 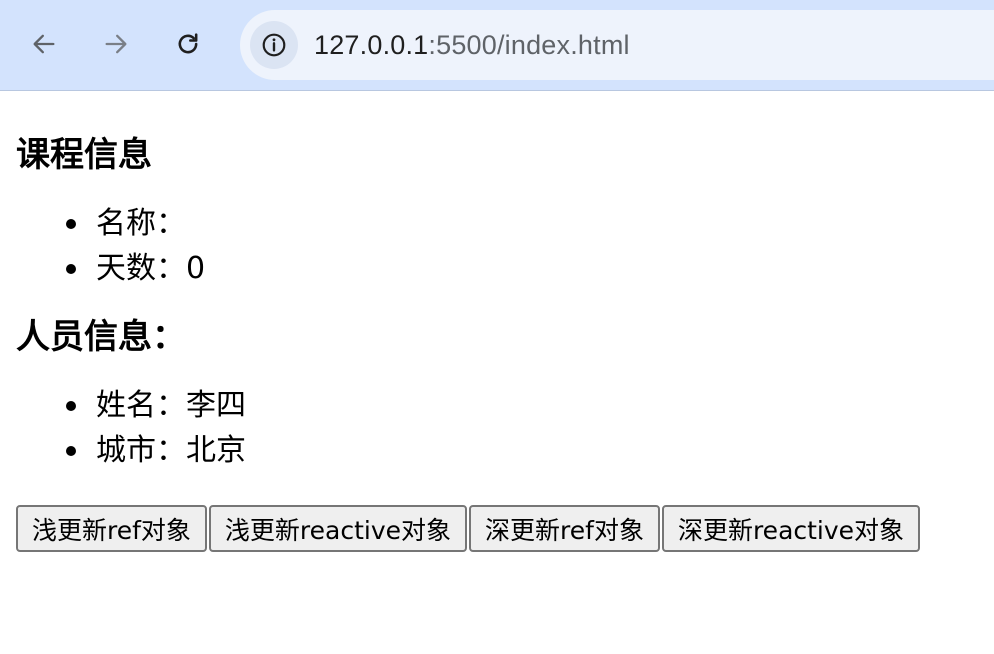 I want to click on person-name-label: 姓名：, so click(x=141, y=405).